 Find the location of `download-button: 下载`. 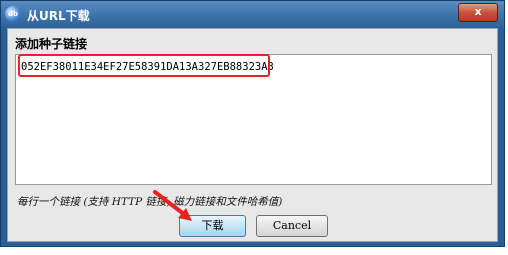

download-button: 下载 is located at coordinates (212, 226).